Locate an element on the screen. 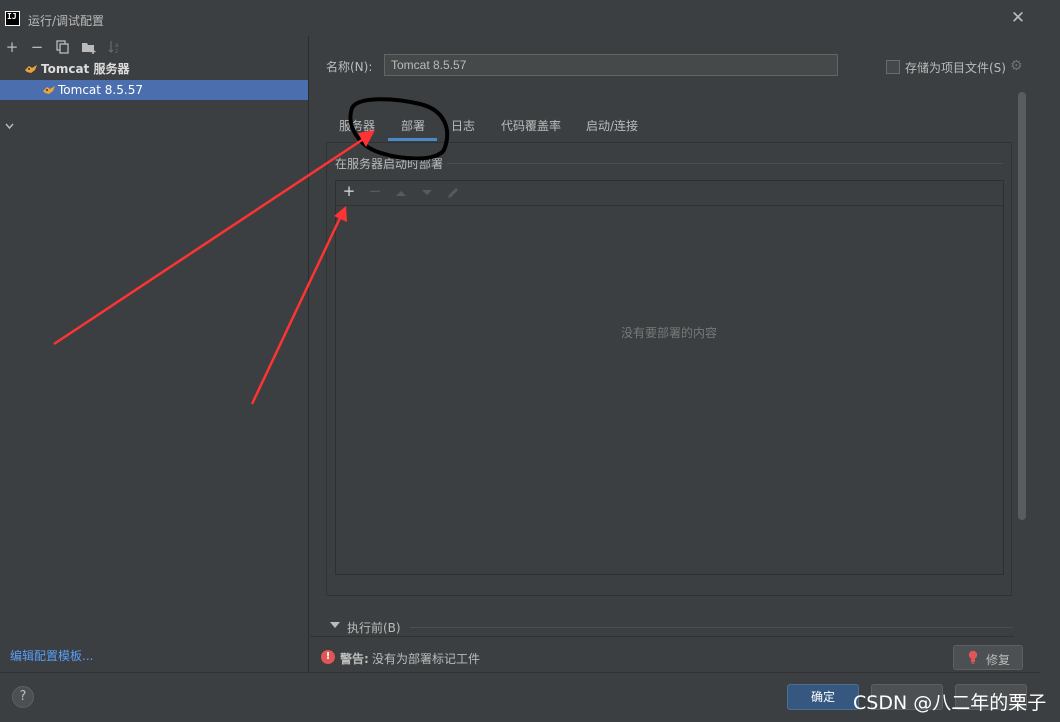 The height and width of the screenshot is (722, 1060). window-title: 运行/调试配置 is located at coordinates (66, 21).